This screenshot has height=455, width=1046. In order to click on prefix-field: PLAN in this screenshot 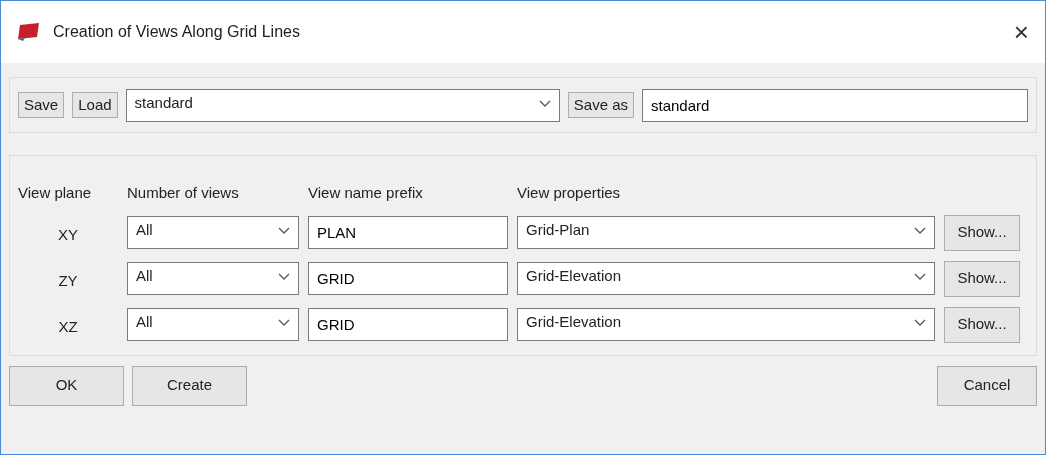, I will do `click(408, 232)`.